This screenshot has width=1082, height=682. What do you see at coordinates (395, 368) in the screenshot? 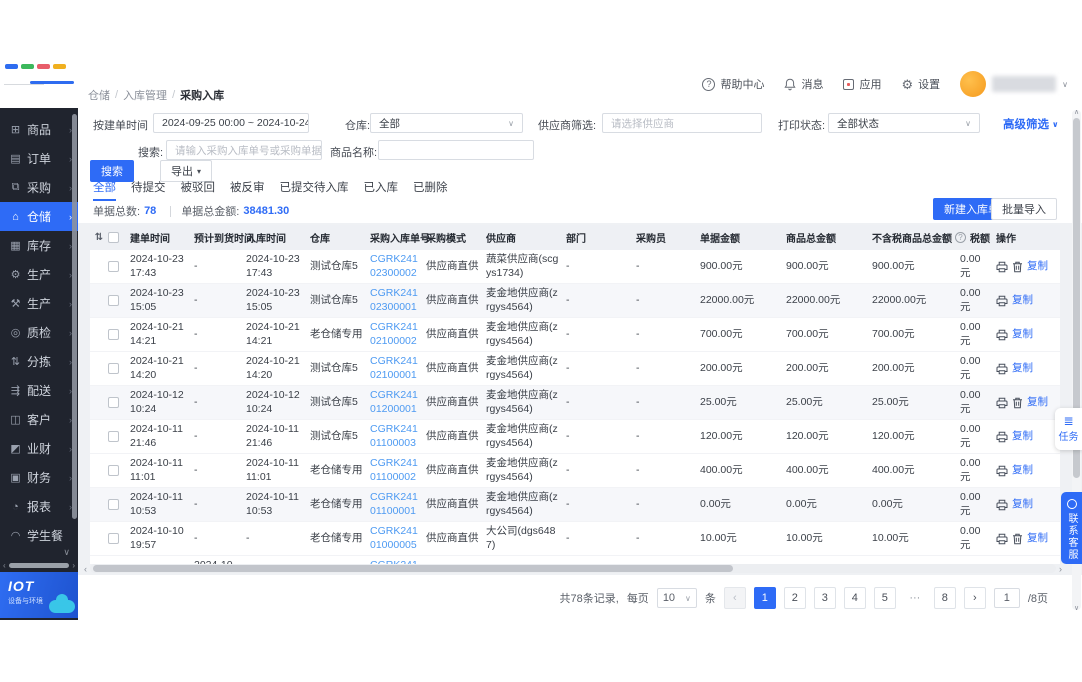
I see `order-no-link: CGRK24102100001` at bounding box center [395, 368].